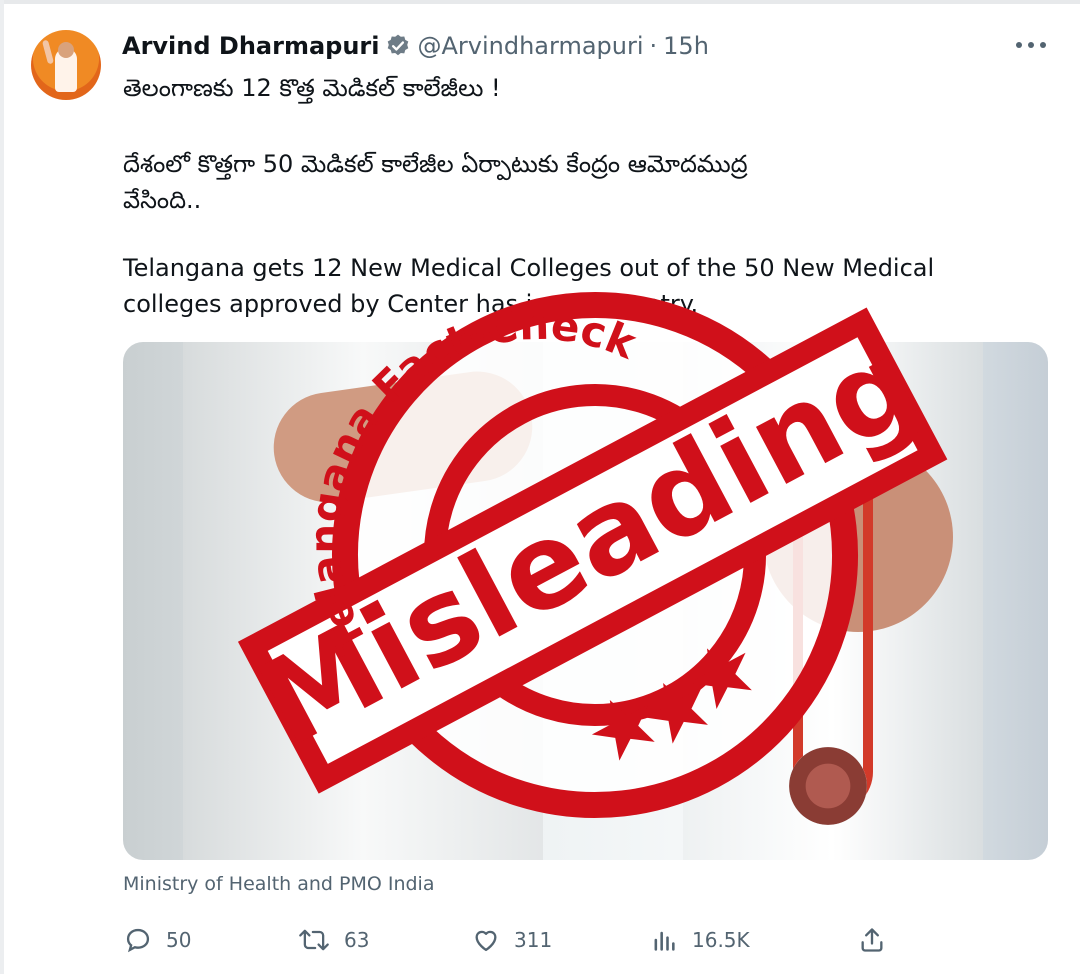 The height and width of the screenshot is (974, 1080). I want to click on tweet-text-line: తెలంగాణకు 12 కొత్త మెడికల్ కాలేజీలు !, so click(312, 88).